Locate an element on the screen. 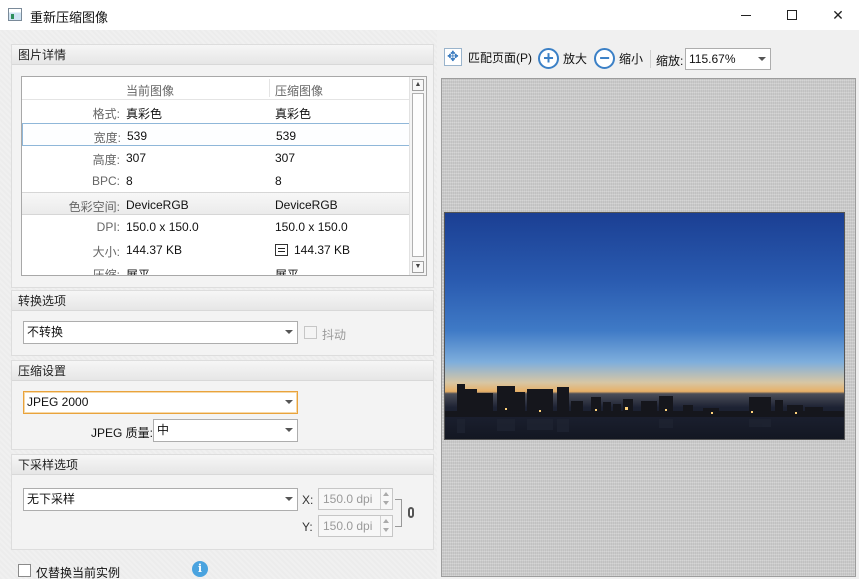 The image size is (859, 581). compressed-size-text: 144.37 KB is located at coordinates (322, 250).